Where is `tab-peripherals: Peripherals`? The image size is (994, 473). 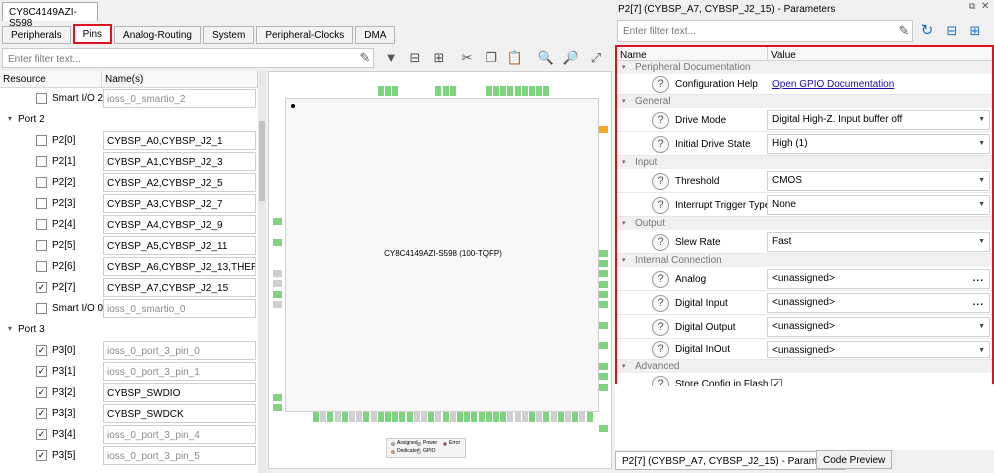
tab-peripherals: Peripherals is located at coordinates (36, 35).